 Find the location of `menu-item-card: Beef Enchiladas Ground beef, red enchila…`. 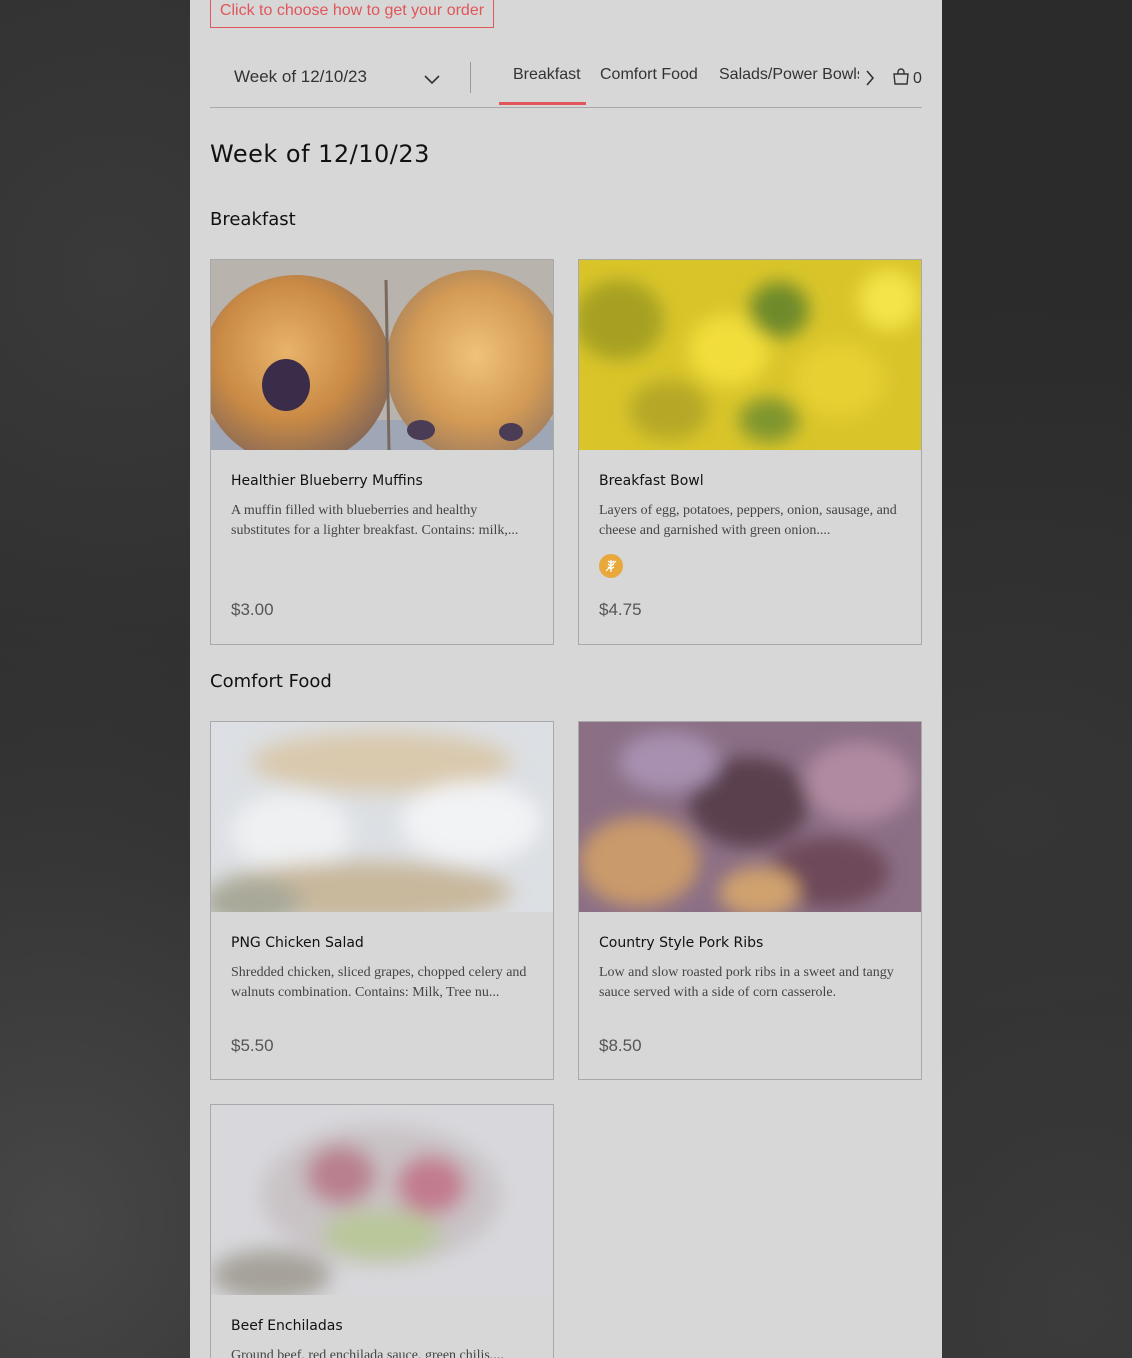

menu-item-card: Beef Enchiladas Ground beef, red enchila… is located at coordinates (382, 1231).